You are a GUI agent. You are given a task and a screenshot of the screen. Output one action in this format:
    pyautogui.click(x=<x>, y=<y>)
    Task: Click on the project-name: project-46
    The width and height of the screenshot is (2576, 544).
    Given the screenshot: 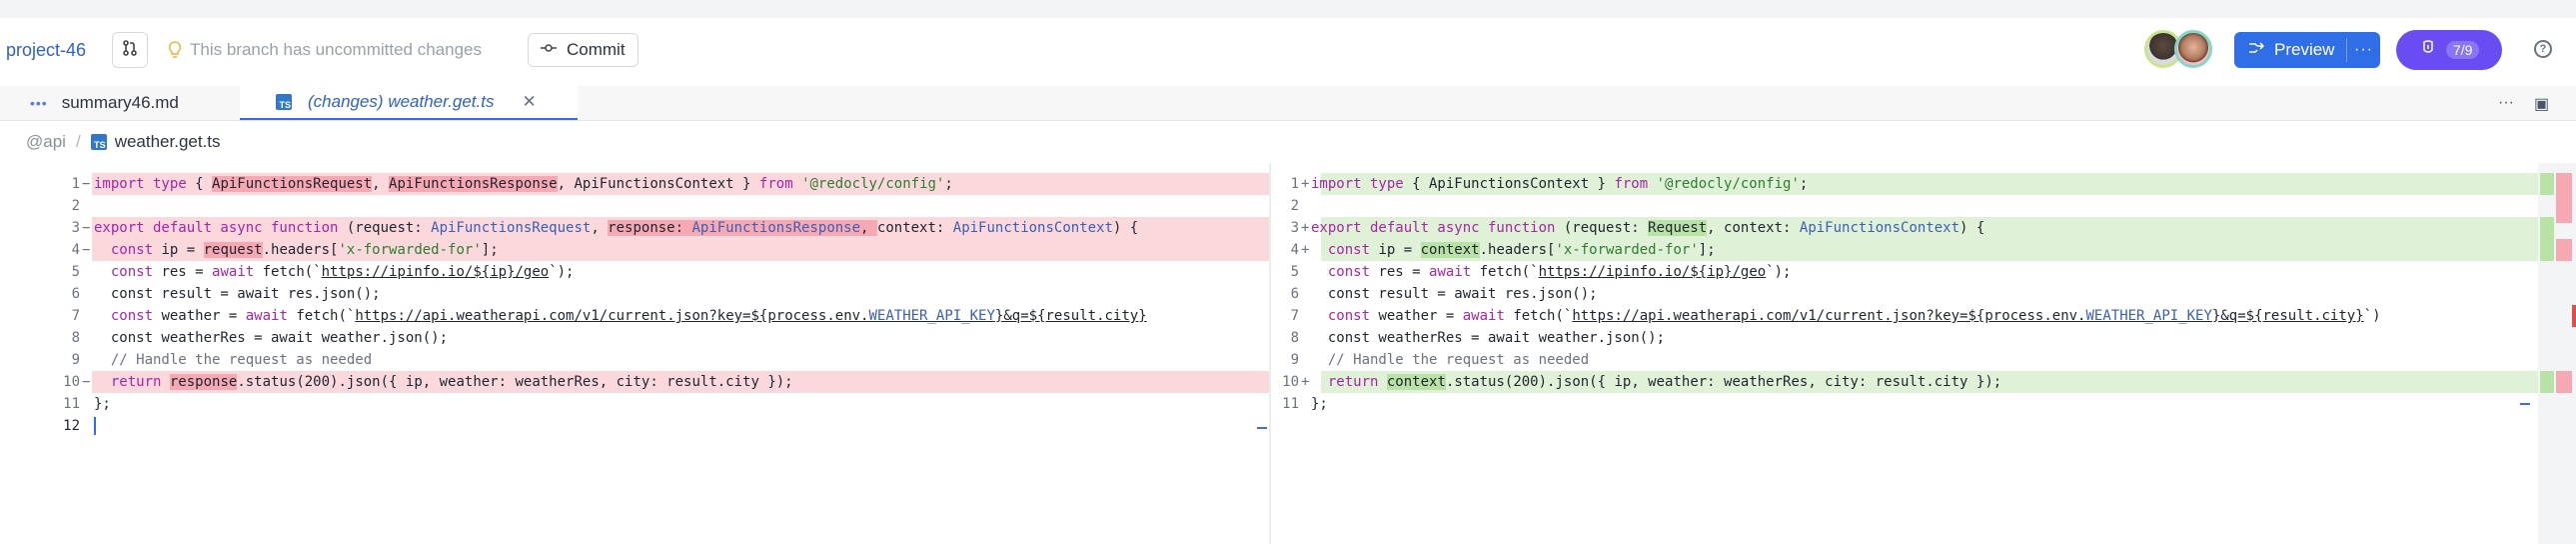 What is the action you would take?
    pyautogui.click(x=46, y=50)
    